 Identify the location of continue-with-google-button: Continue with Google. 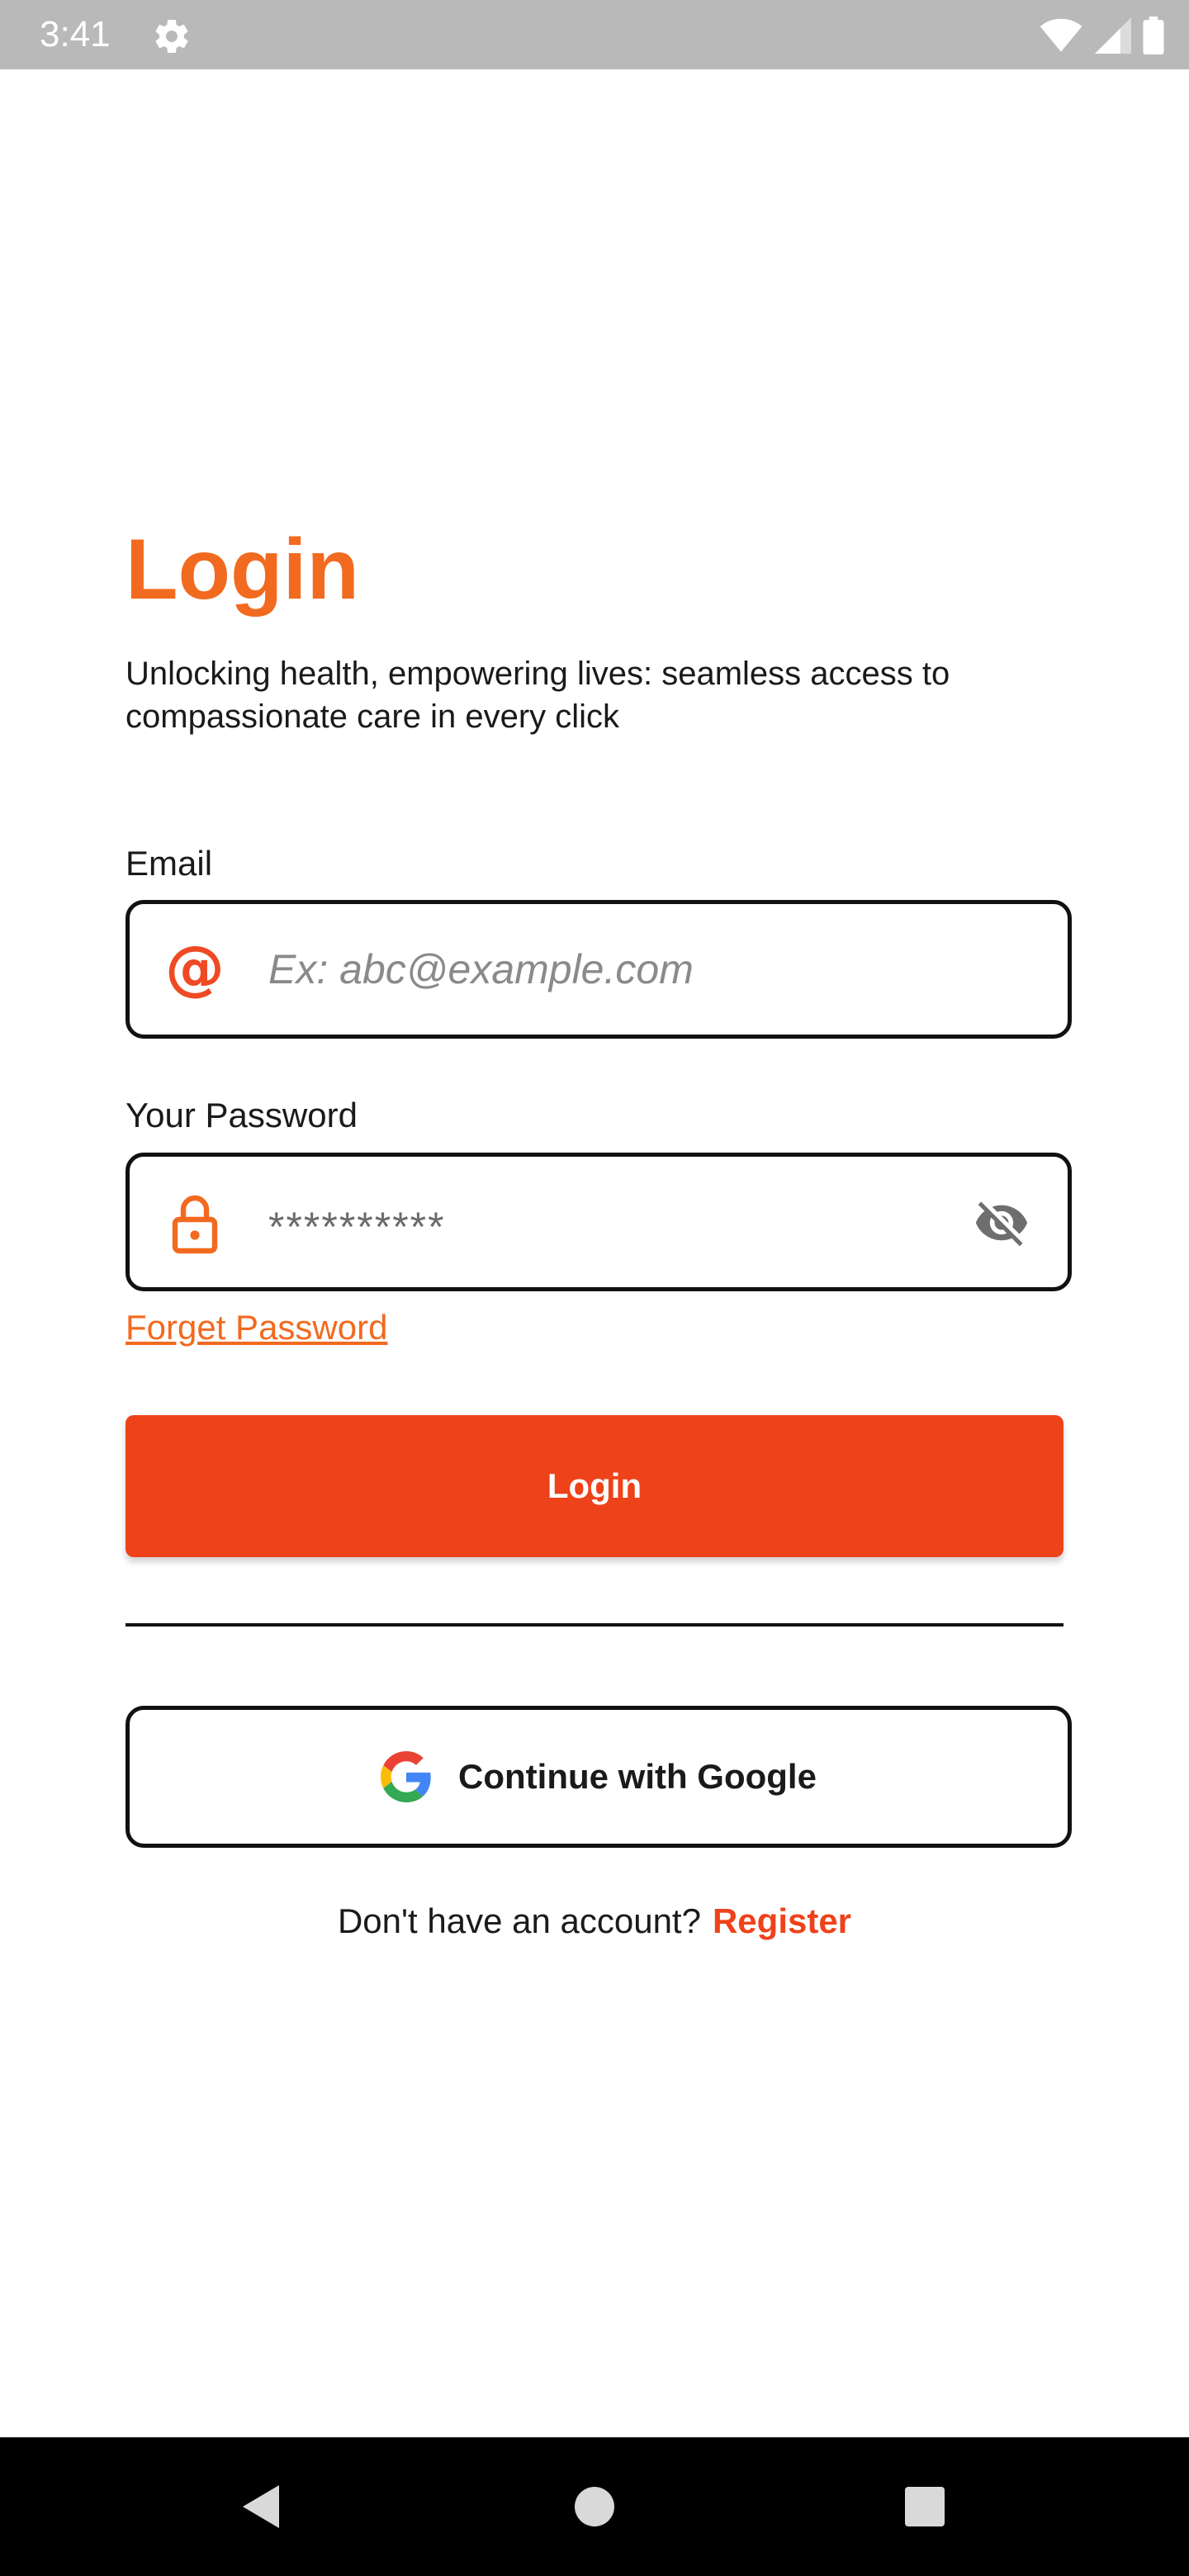
(599, 1777).